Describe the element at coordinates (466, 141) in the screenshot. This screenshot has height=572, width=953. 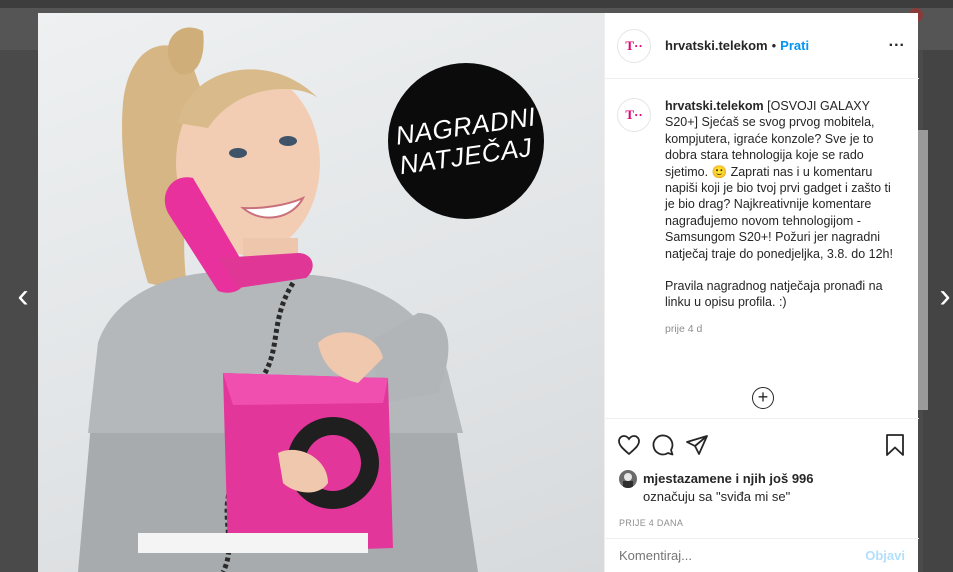
I see `contest-badge: NAGRADNI NATJEČAJ` at that location.